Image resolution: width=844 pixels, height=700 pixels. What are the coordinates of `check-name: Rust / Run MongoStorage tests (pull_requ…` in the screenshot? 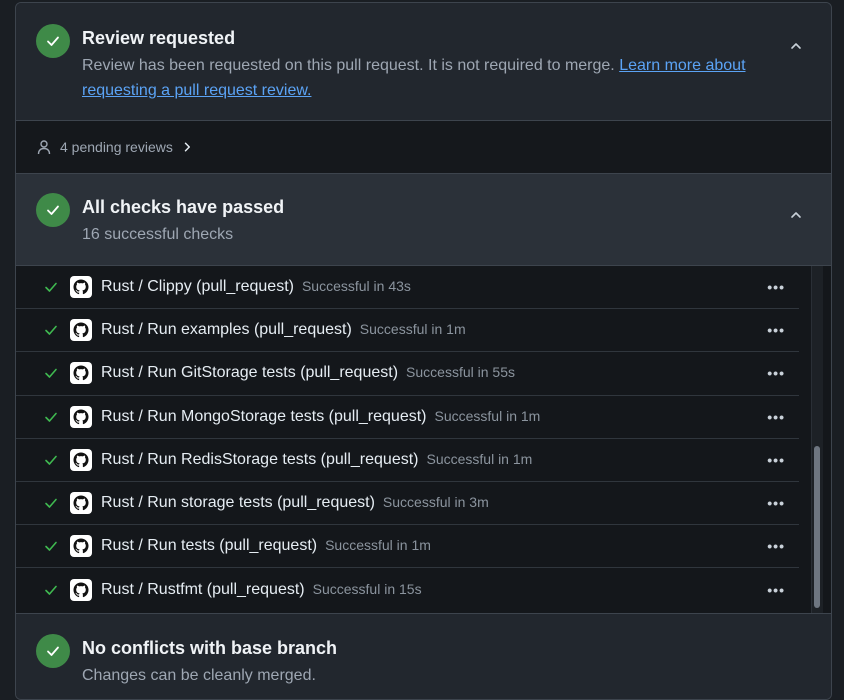 It's located at (320, 417).